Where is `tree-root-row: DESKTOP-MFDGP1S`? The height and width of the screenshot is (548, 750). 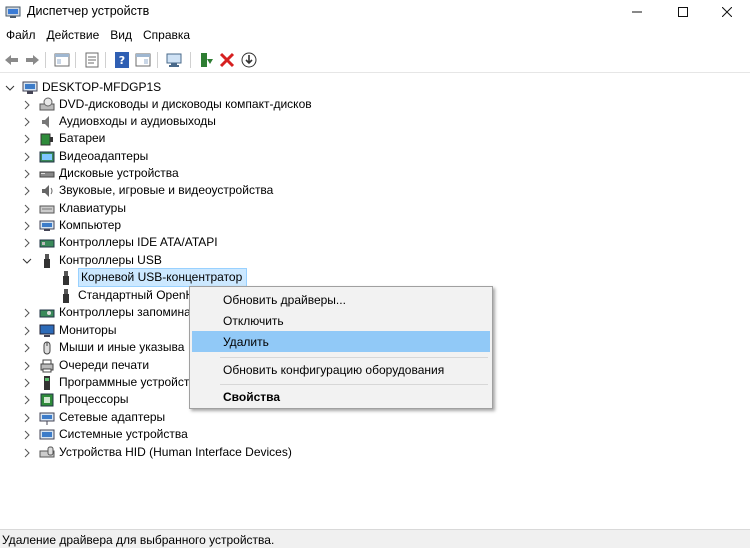 tree-root-row: DESKTOP-MFDGP1S is located at coordinates (83, 87).